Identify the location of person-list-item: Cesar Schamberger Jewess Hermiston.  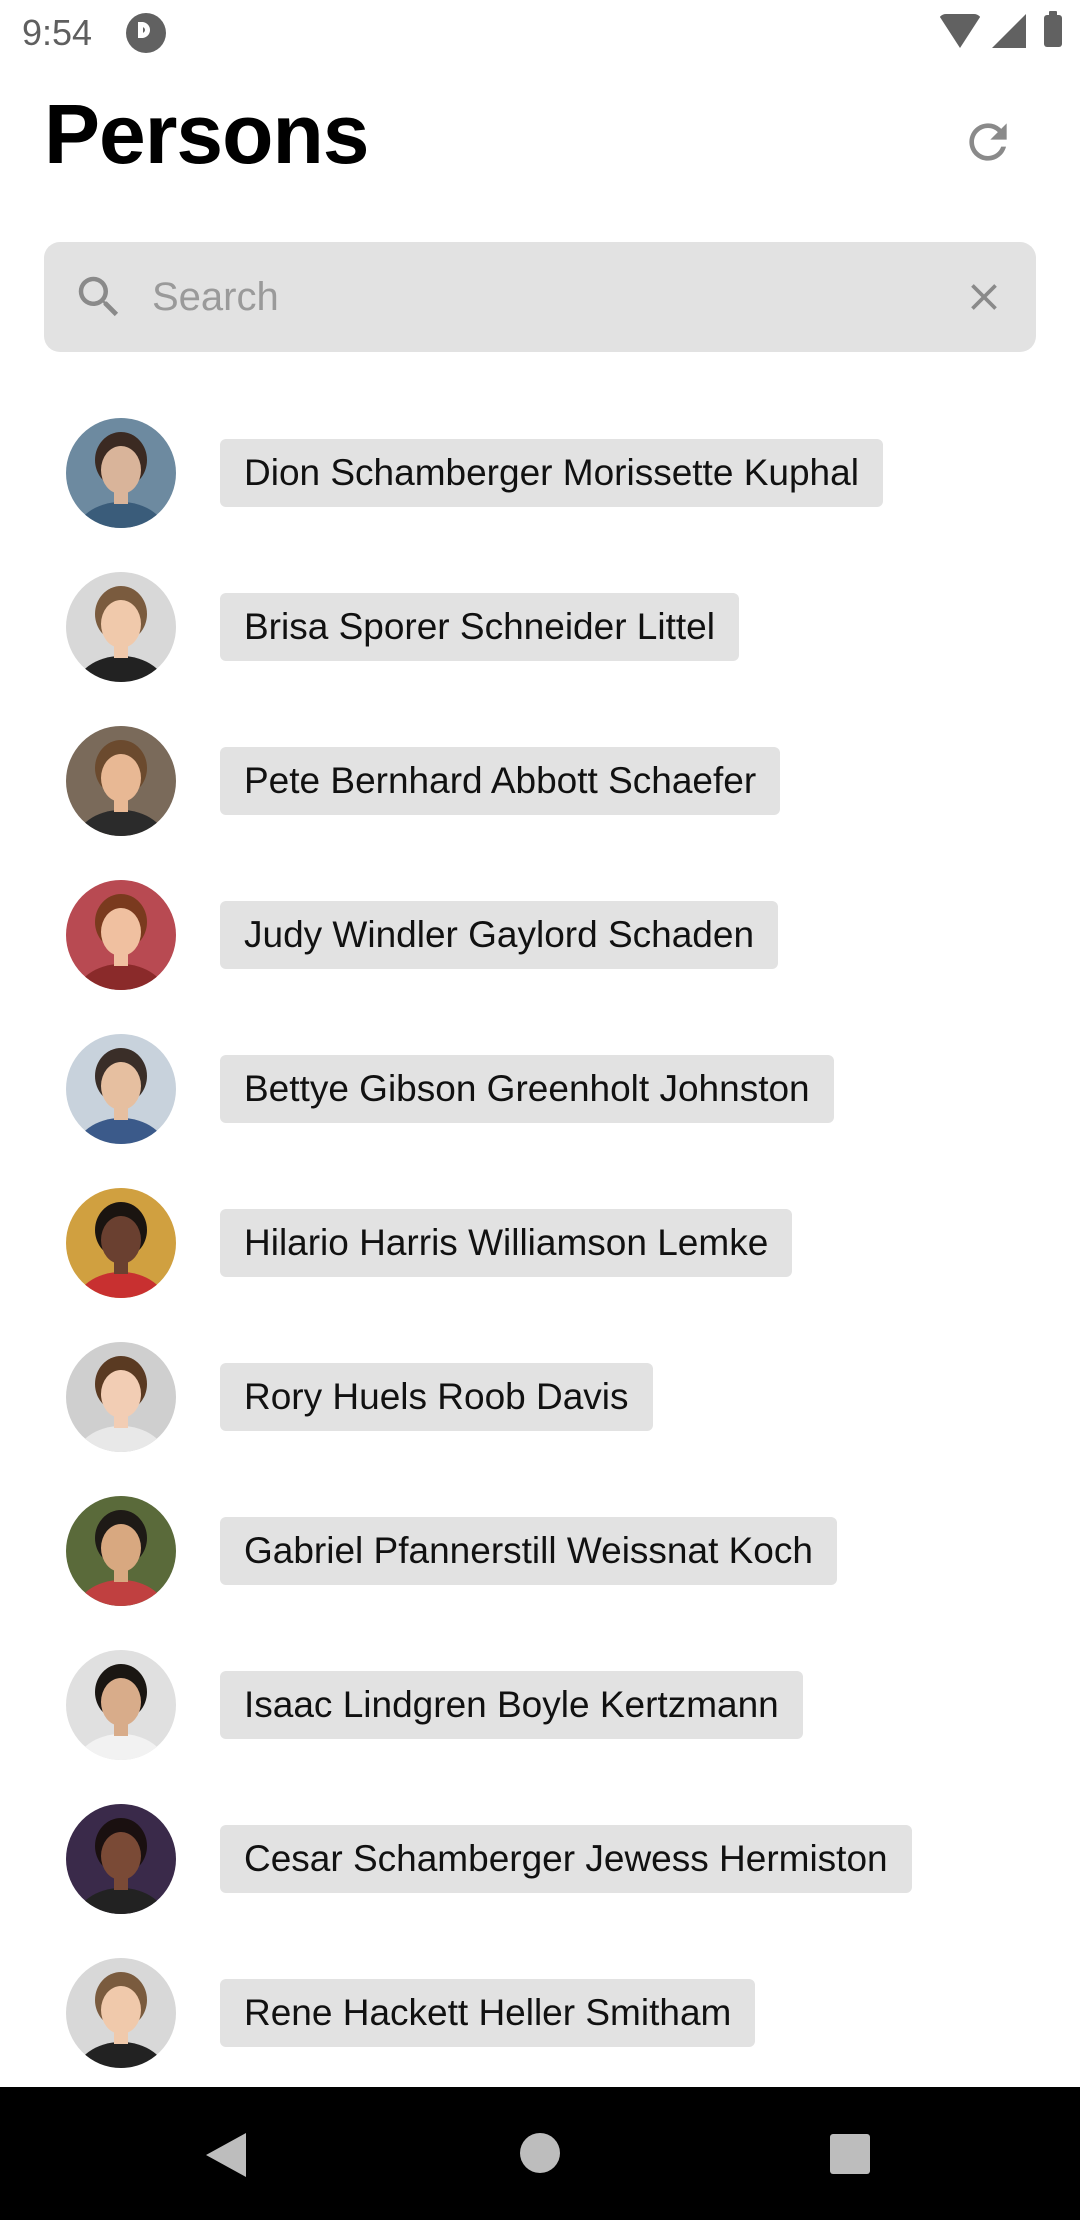
(540, 1881).